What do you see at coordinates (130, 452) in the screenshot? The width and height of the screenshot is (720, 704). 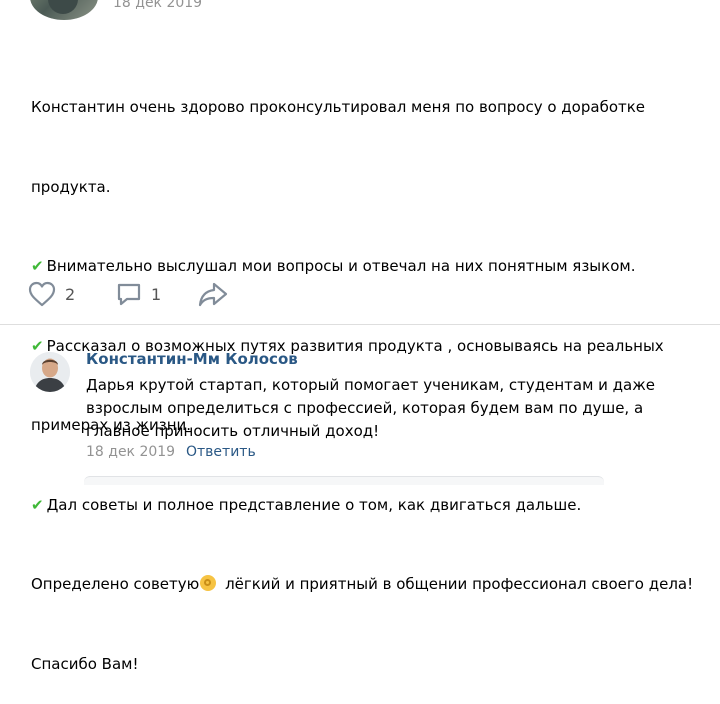 I see `comment-date: 18 дек 2019` at bounding box center [130, 452].